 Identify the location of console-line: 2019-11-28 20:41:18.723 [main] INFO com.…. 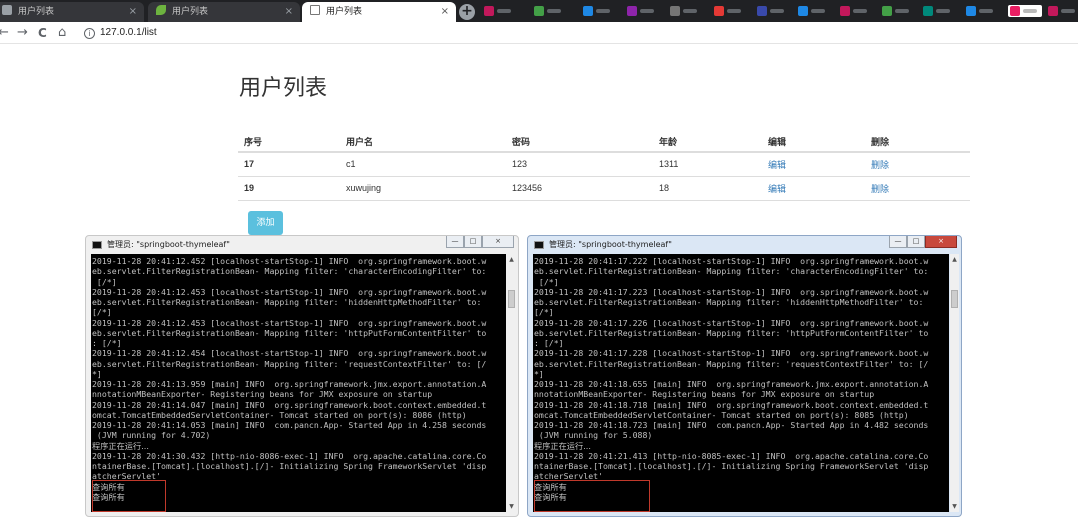
(731, 425).